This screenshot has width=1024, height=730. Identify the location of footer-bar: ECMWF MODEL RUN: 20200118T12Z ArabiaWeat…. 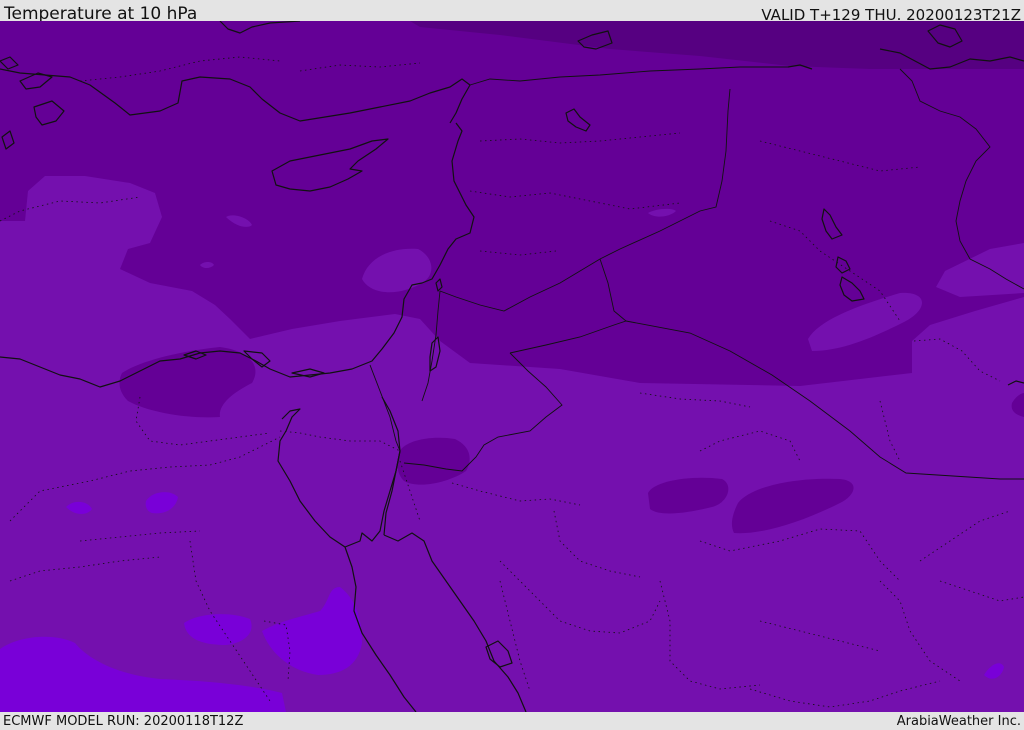
(512, 720).